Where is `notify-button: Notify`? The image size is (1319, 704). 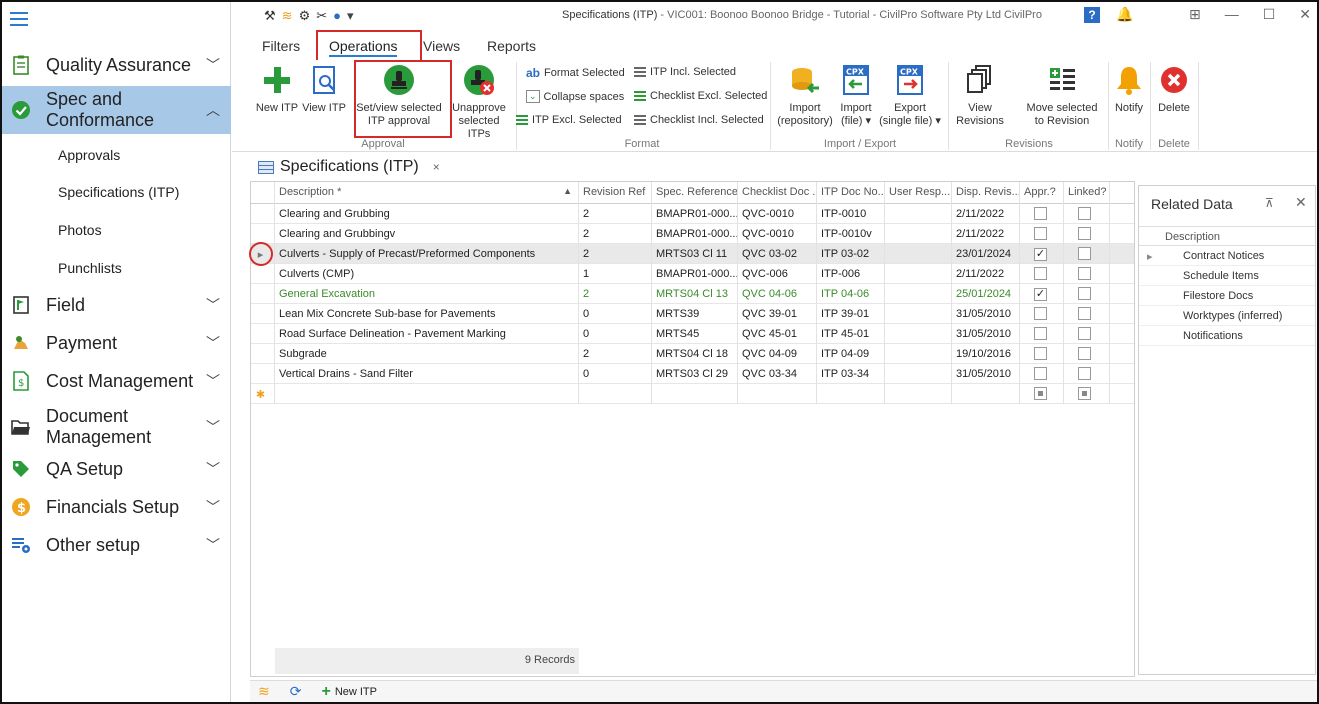
notify-button: Notify is located at coordinates (1129, 89).